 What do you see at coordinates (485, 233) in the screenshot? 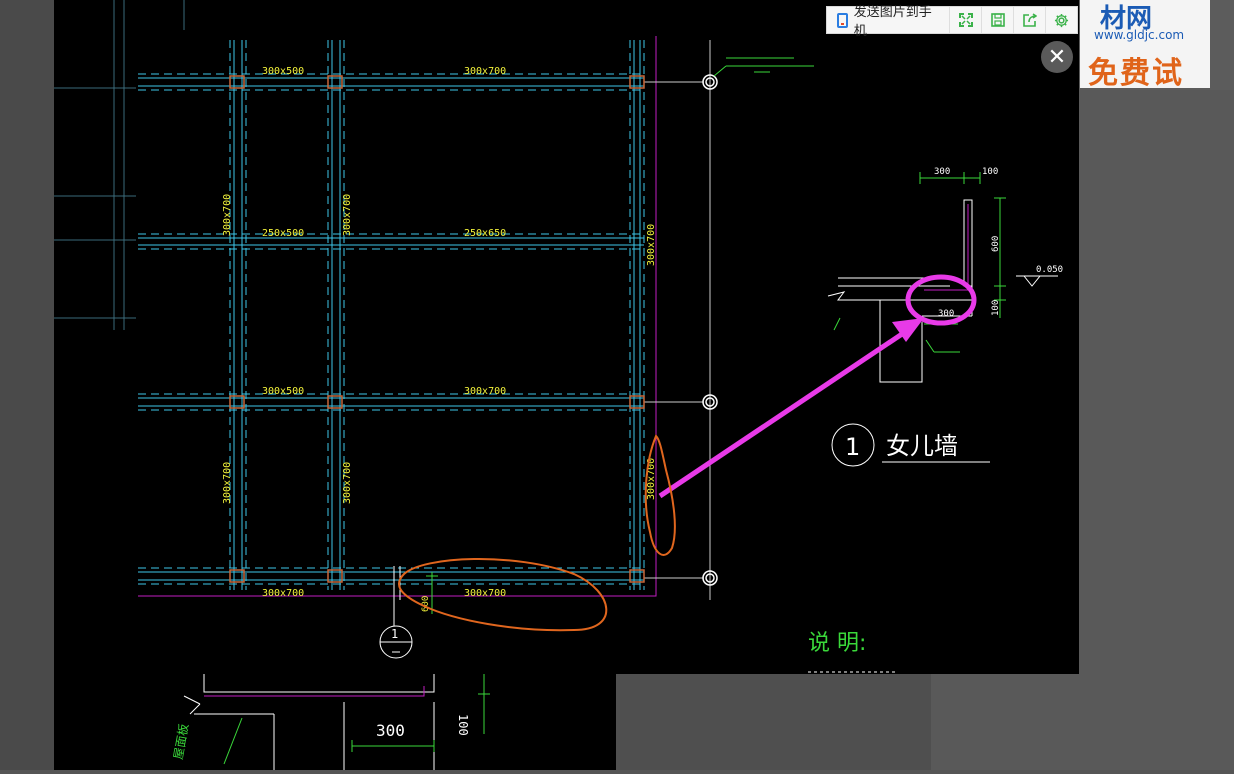
I see `beam-label: 250x650` at bounding box center [485, 233].